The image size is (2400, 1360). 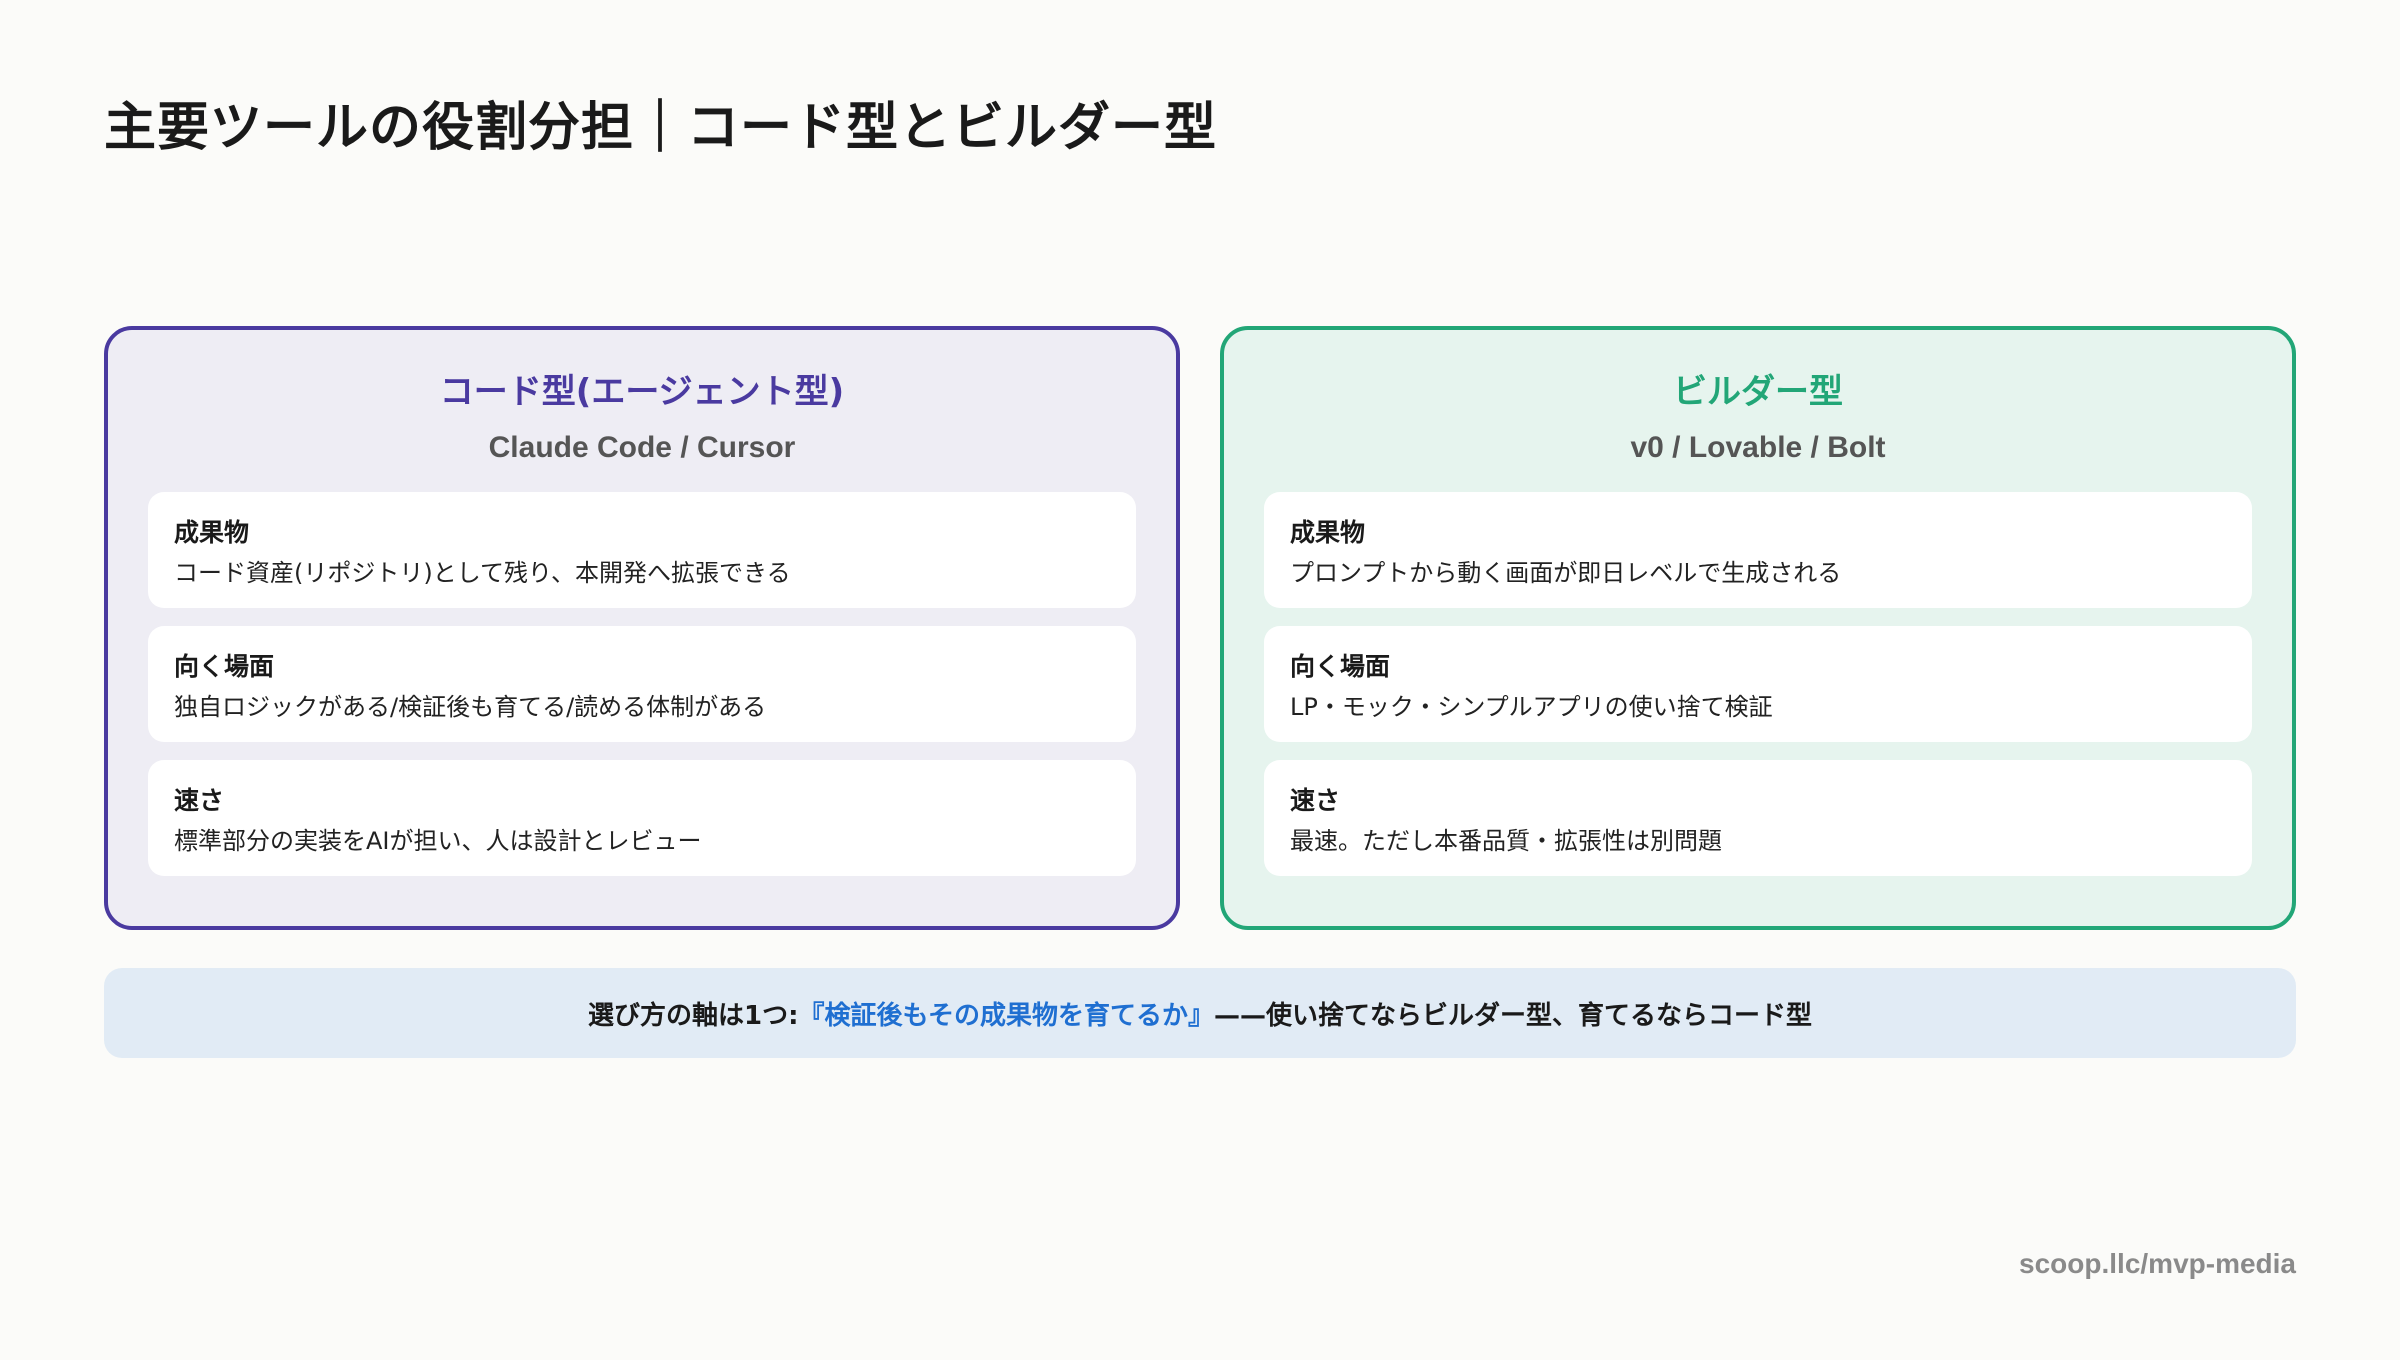 What do you see at coordinates (1758, 684) in the screenshot?
I see `builder-type-item-use-case: 向く場面 LP・モック・シンプルアプリの使い捨て検証` at bounding box center [1758, 684].